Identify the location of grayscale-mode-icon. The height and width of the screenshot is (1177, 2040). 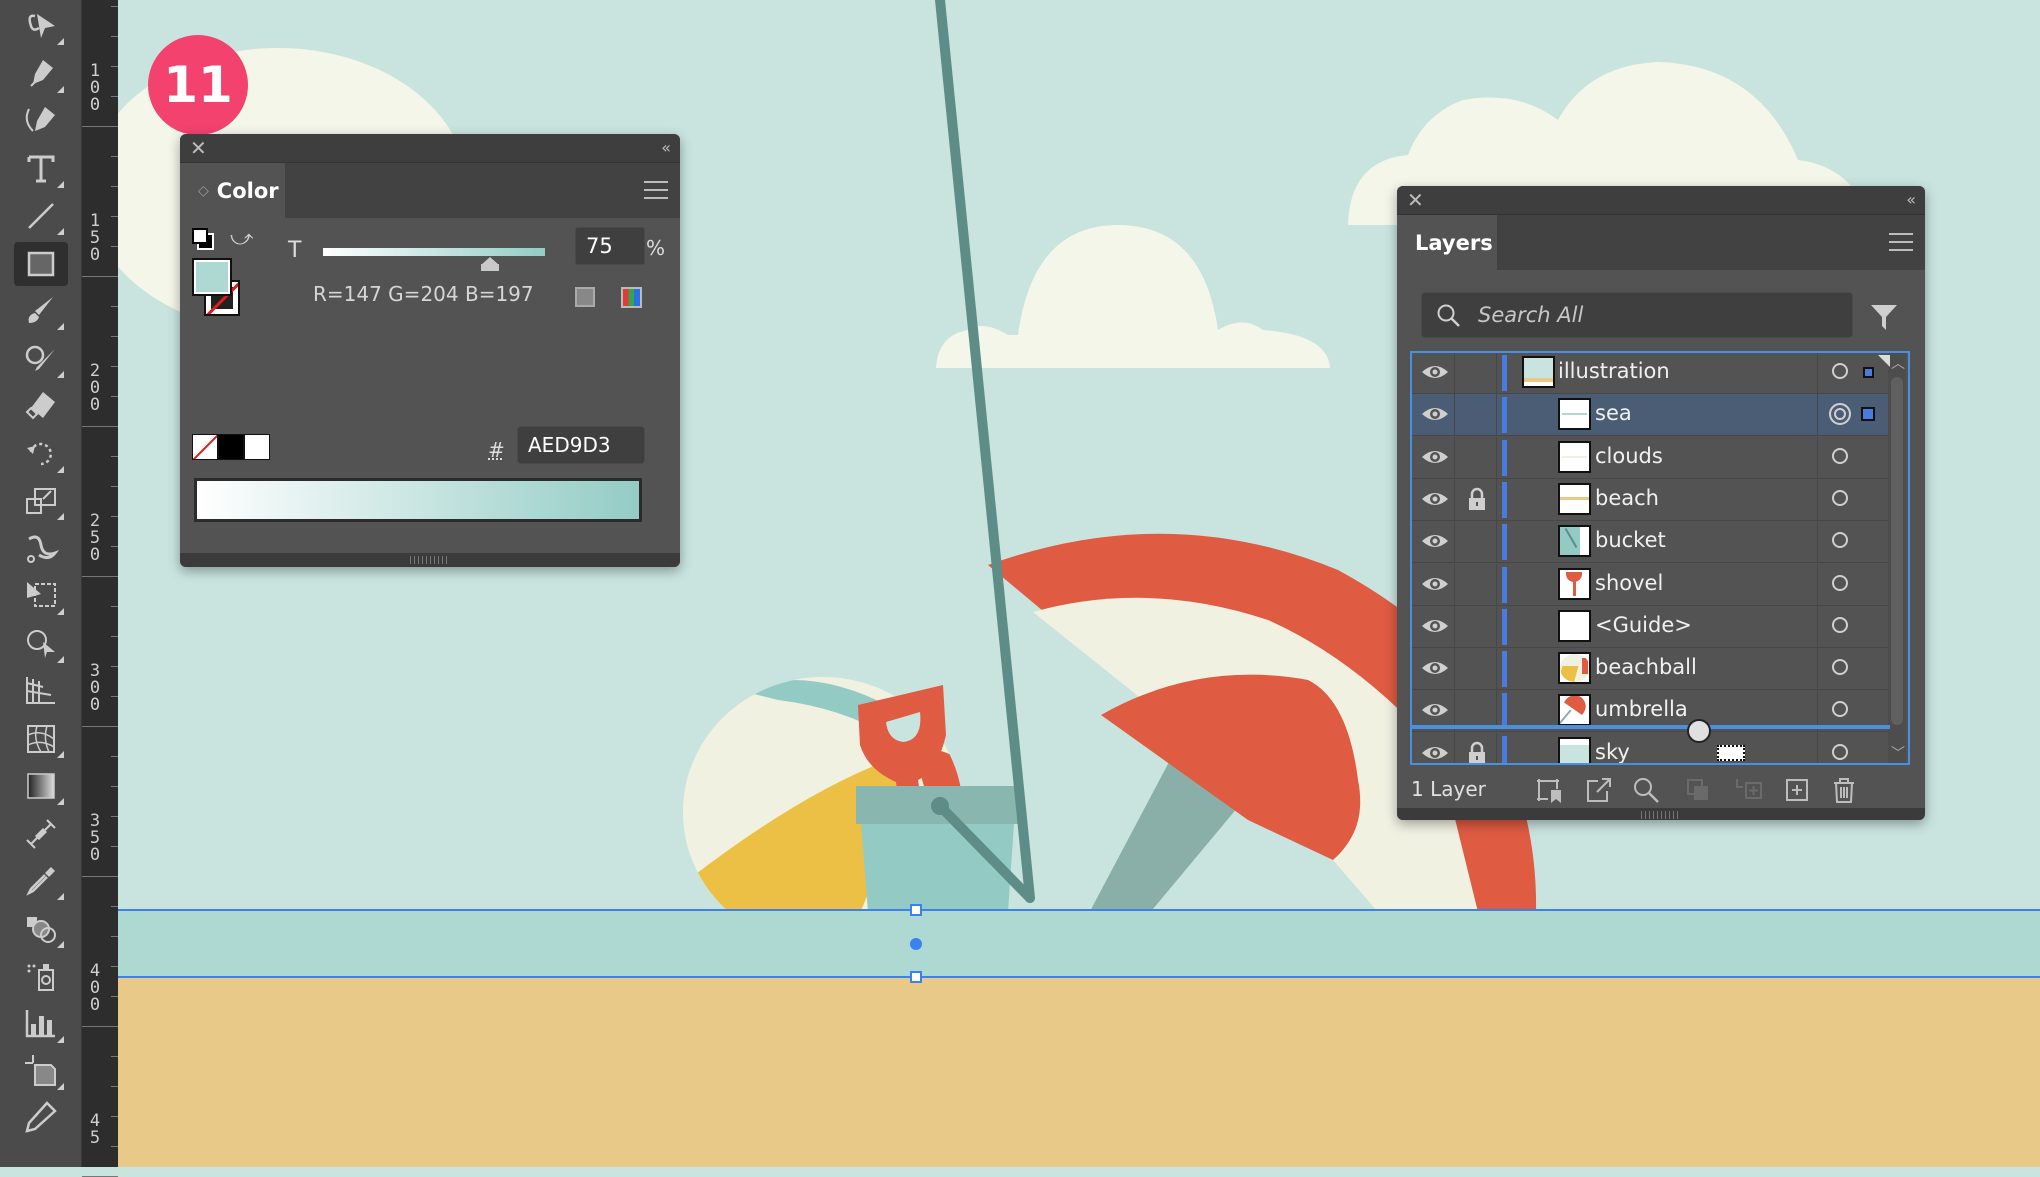
(585, 297).